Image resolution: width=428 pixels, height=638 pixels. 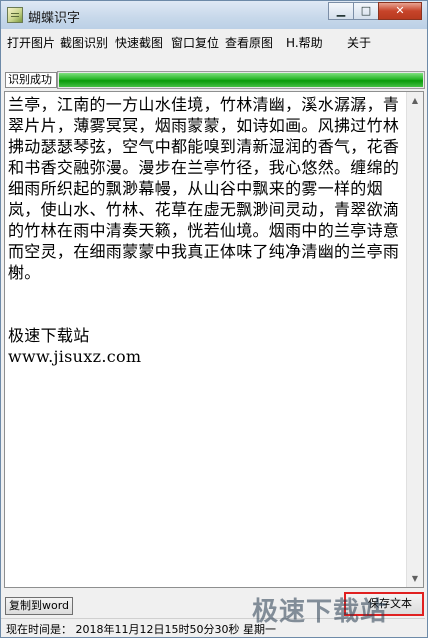 I want to click on vertical-scrollbar: ▲ ▼, so click(x=414, y=339).